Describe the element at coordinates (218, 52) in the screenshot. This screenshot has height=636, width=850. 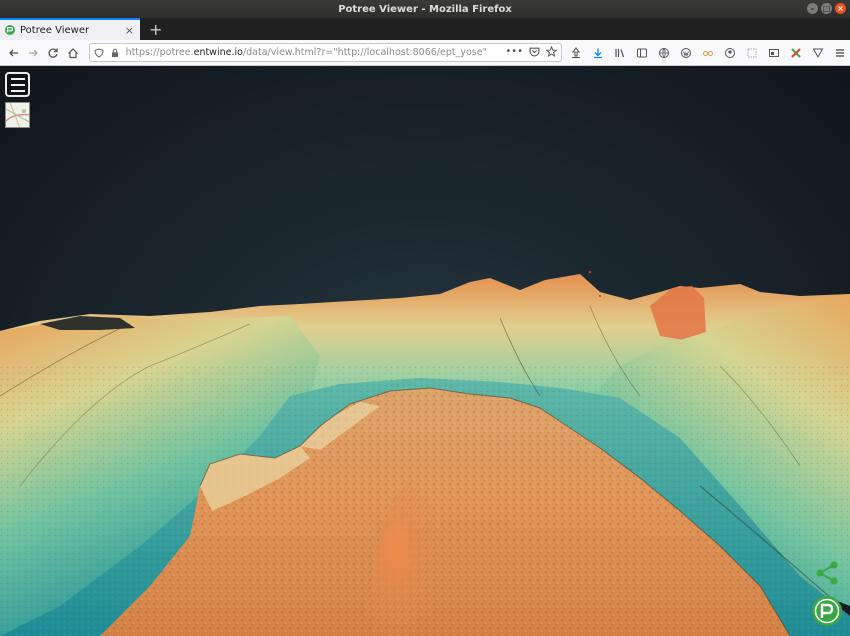
I see `url-host: entwine.io` at that location.